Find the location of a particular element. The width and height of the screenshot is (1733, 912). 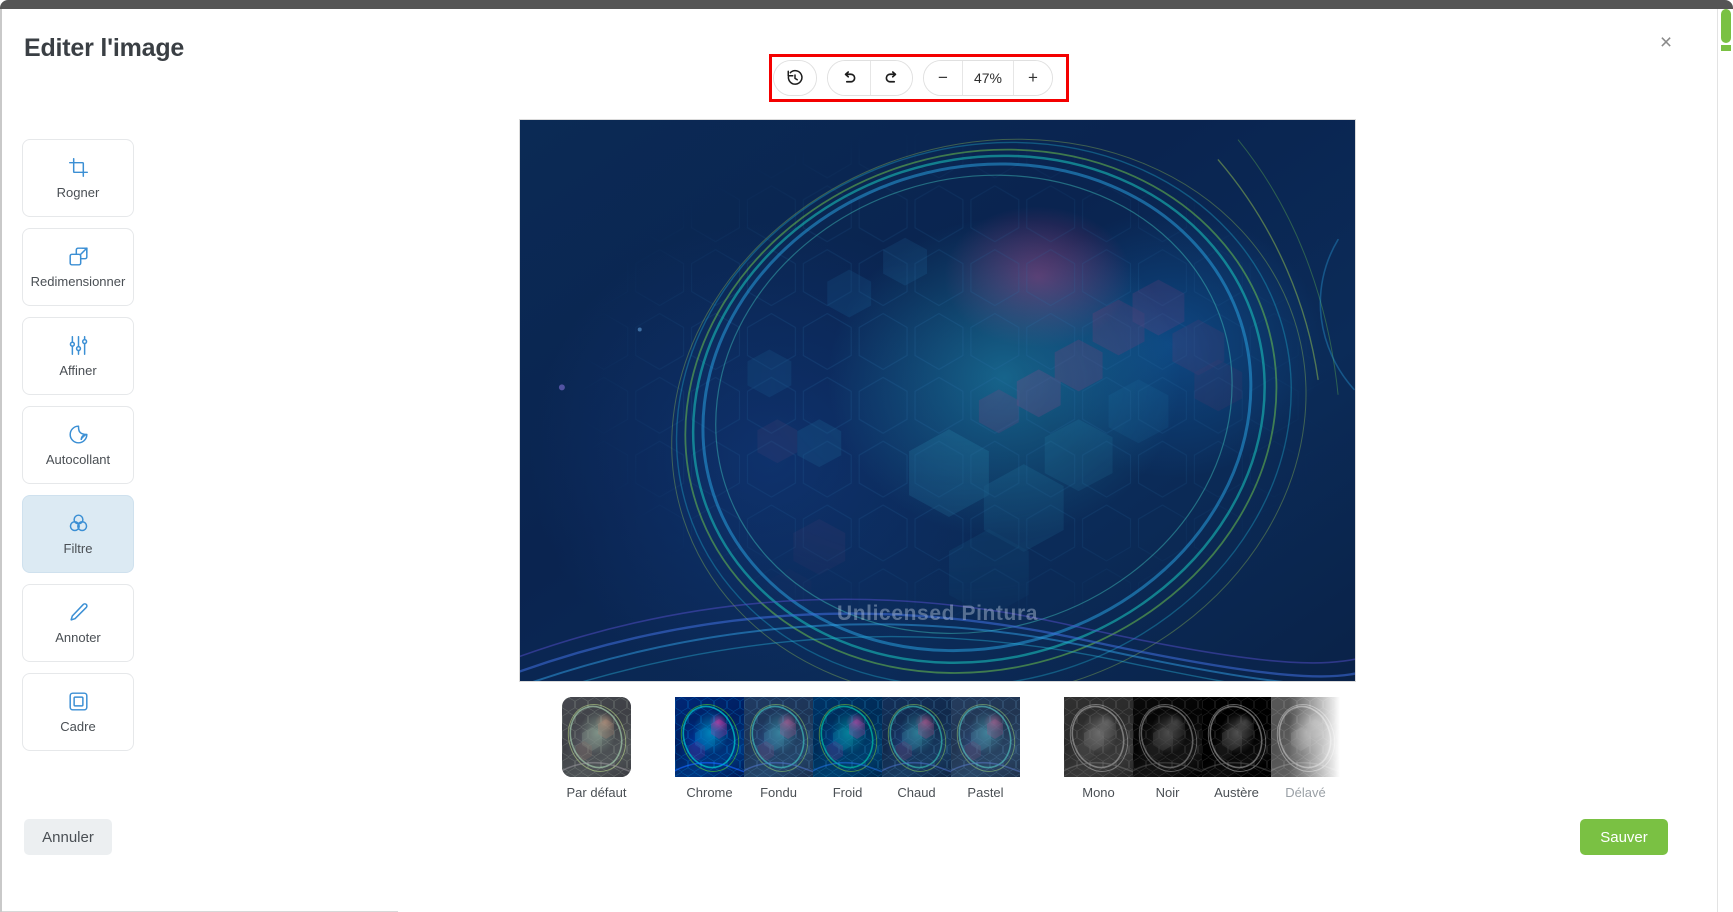

zoom-level-value: 47% is located at coordinates (988, 78).